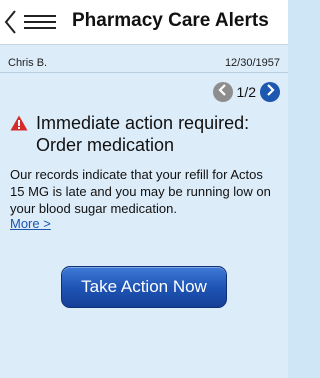  I want to click on warning-icon, so click(19, 123).